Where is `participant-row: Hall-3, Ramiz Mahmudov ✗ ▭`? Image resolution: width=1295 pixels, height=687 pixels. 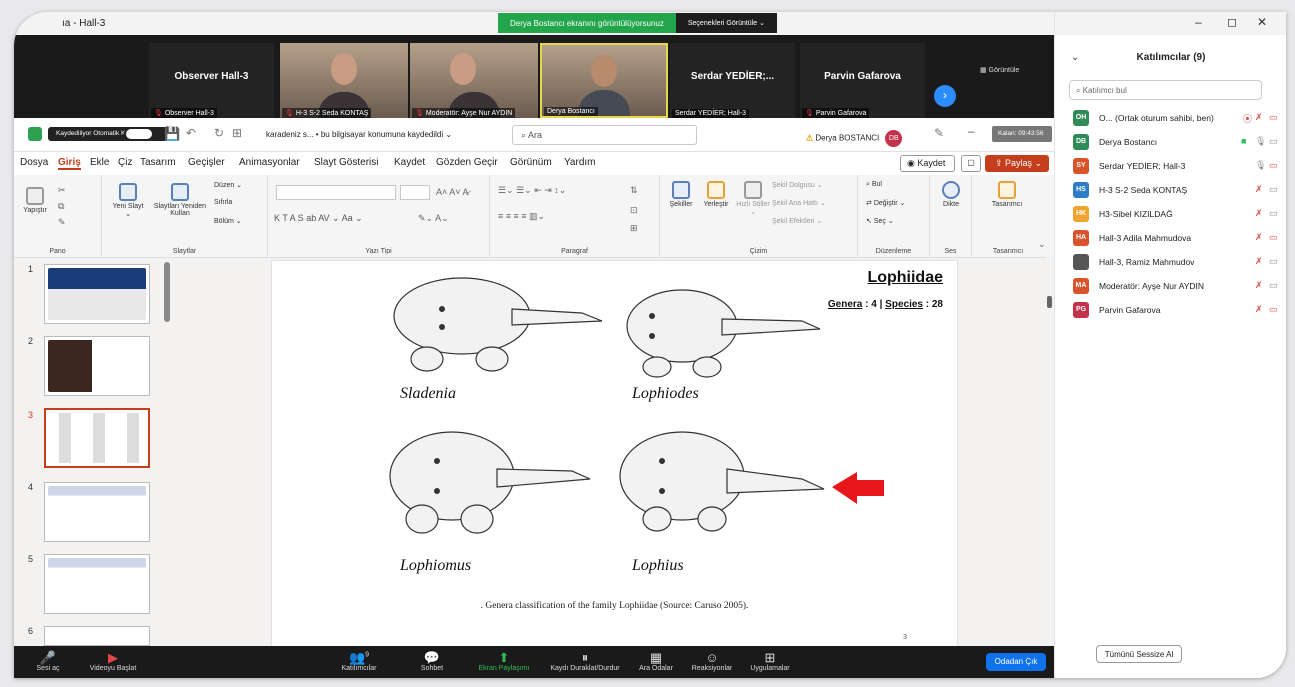
participant-row: Hall-3, Ramiz Mahmudov ✗ ▭ is located at coordinates (1170, 263).